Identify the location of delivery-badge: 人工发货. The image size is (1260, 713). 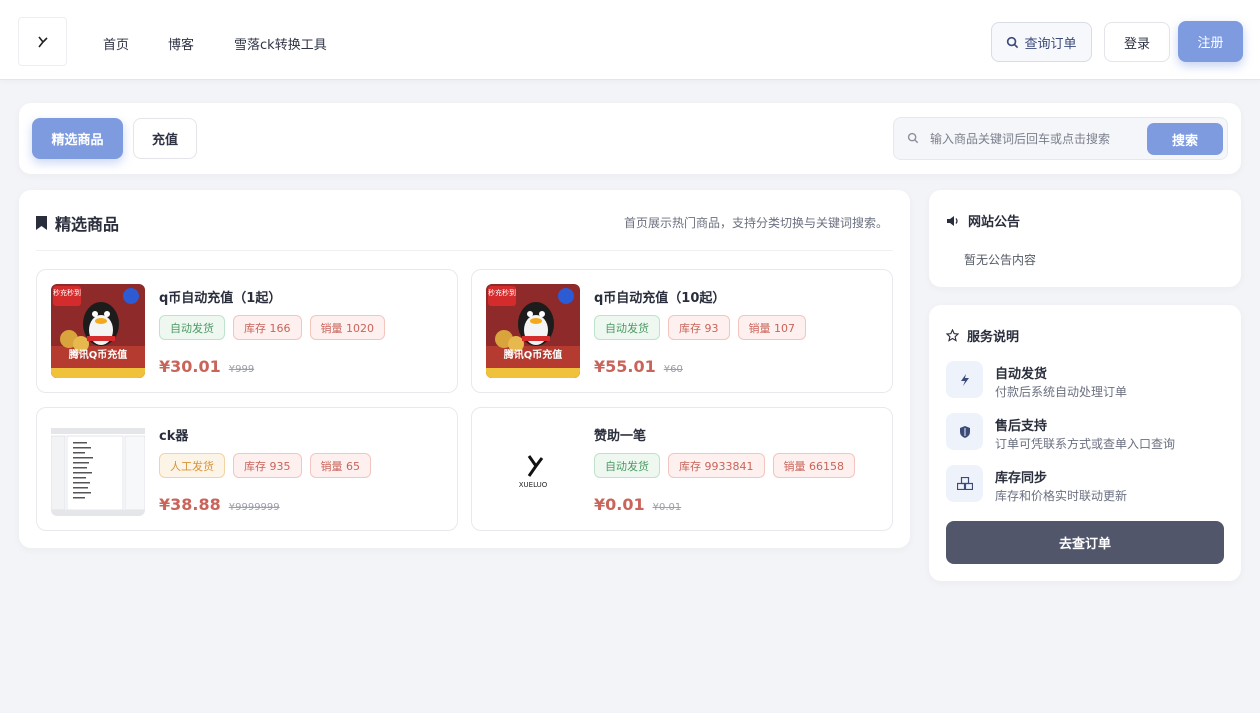
(192, 465).